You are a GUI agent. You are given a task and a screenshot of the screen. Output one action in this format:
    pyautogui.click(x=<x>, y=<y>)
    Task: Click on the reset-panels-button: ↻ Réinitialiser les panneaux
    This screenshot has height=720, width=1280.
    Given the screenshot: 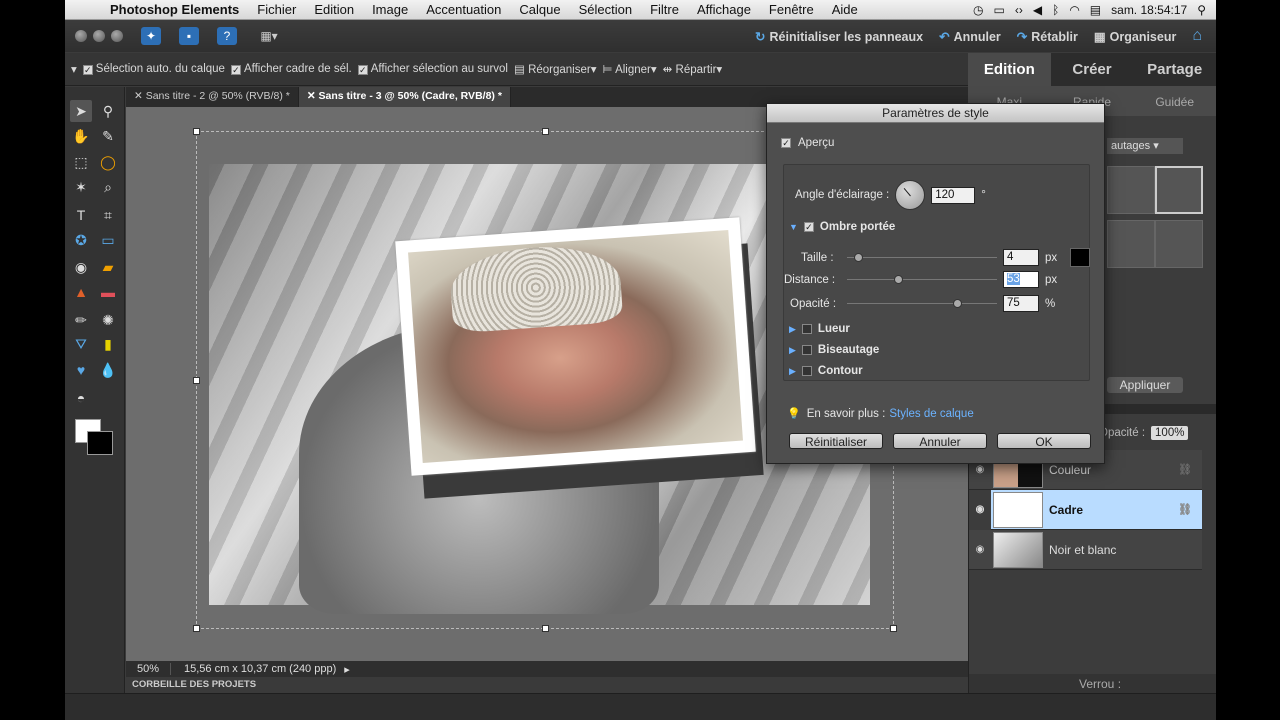 What is the action you would take?
    pyautogui.click(x=839, y=36)
    